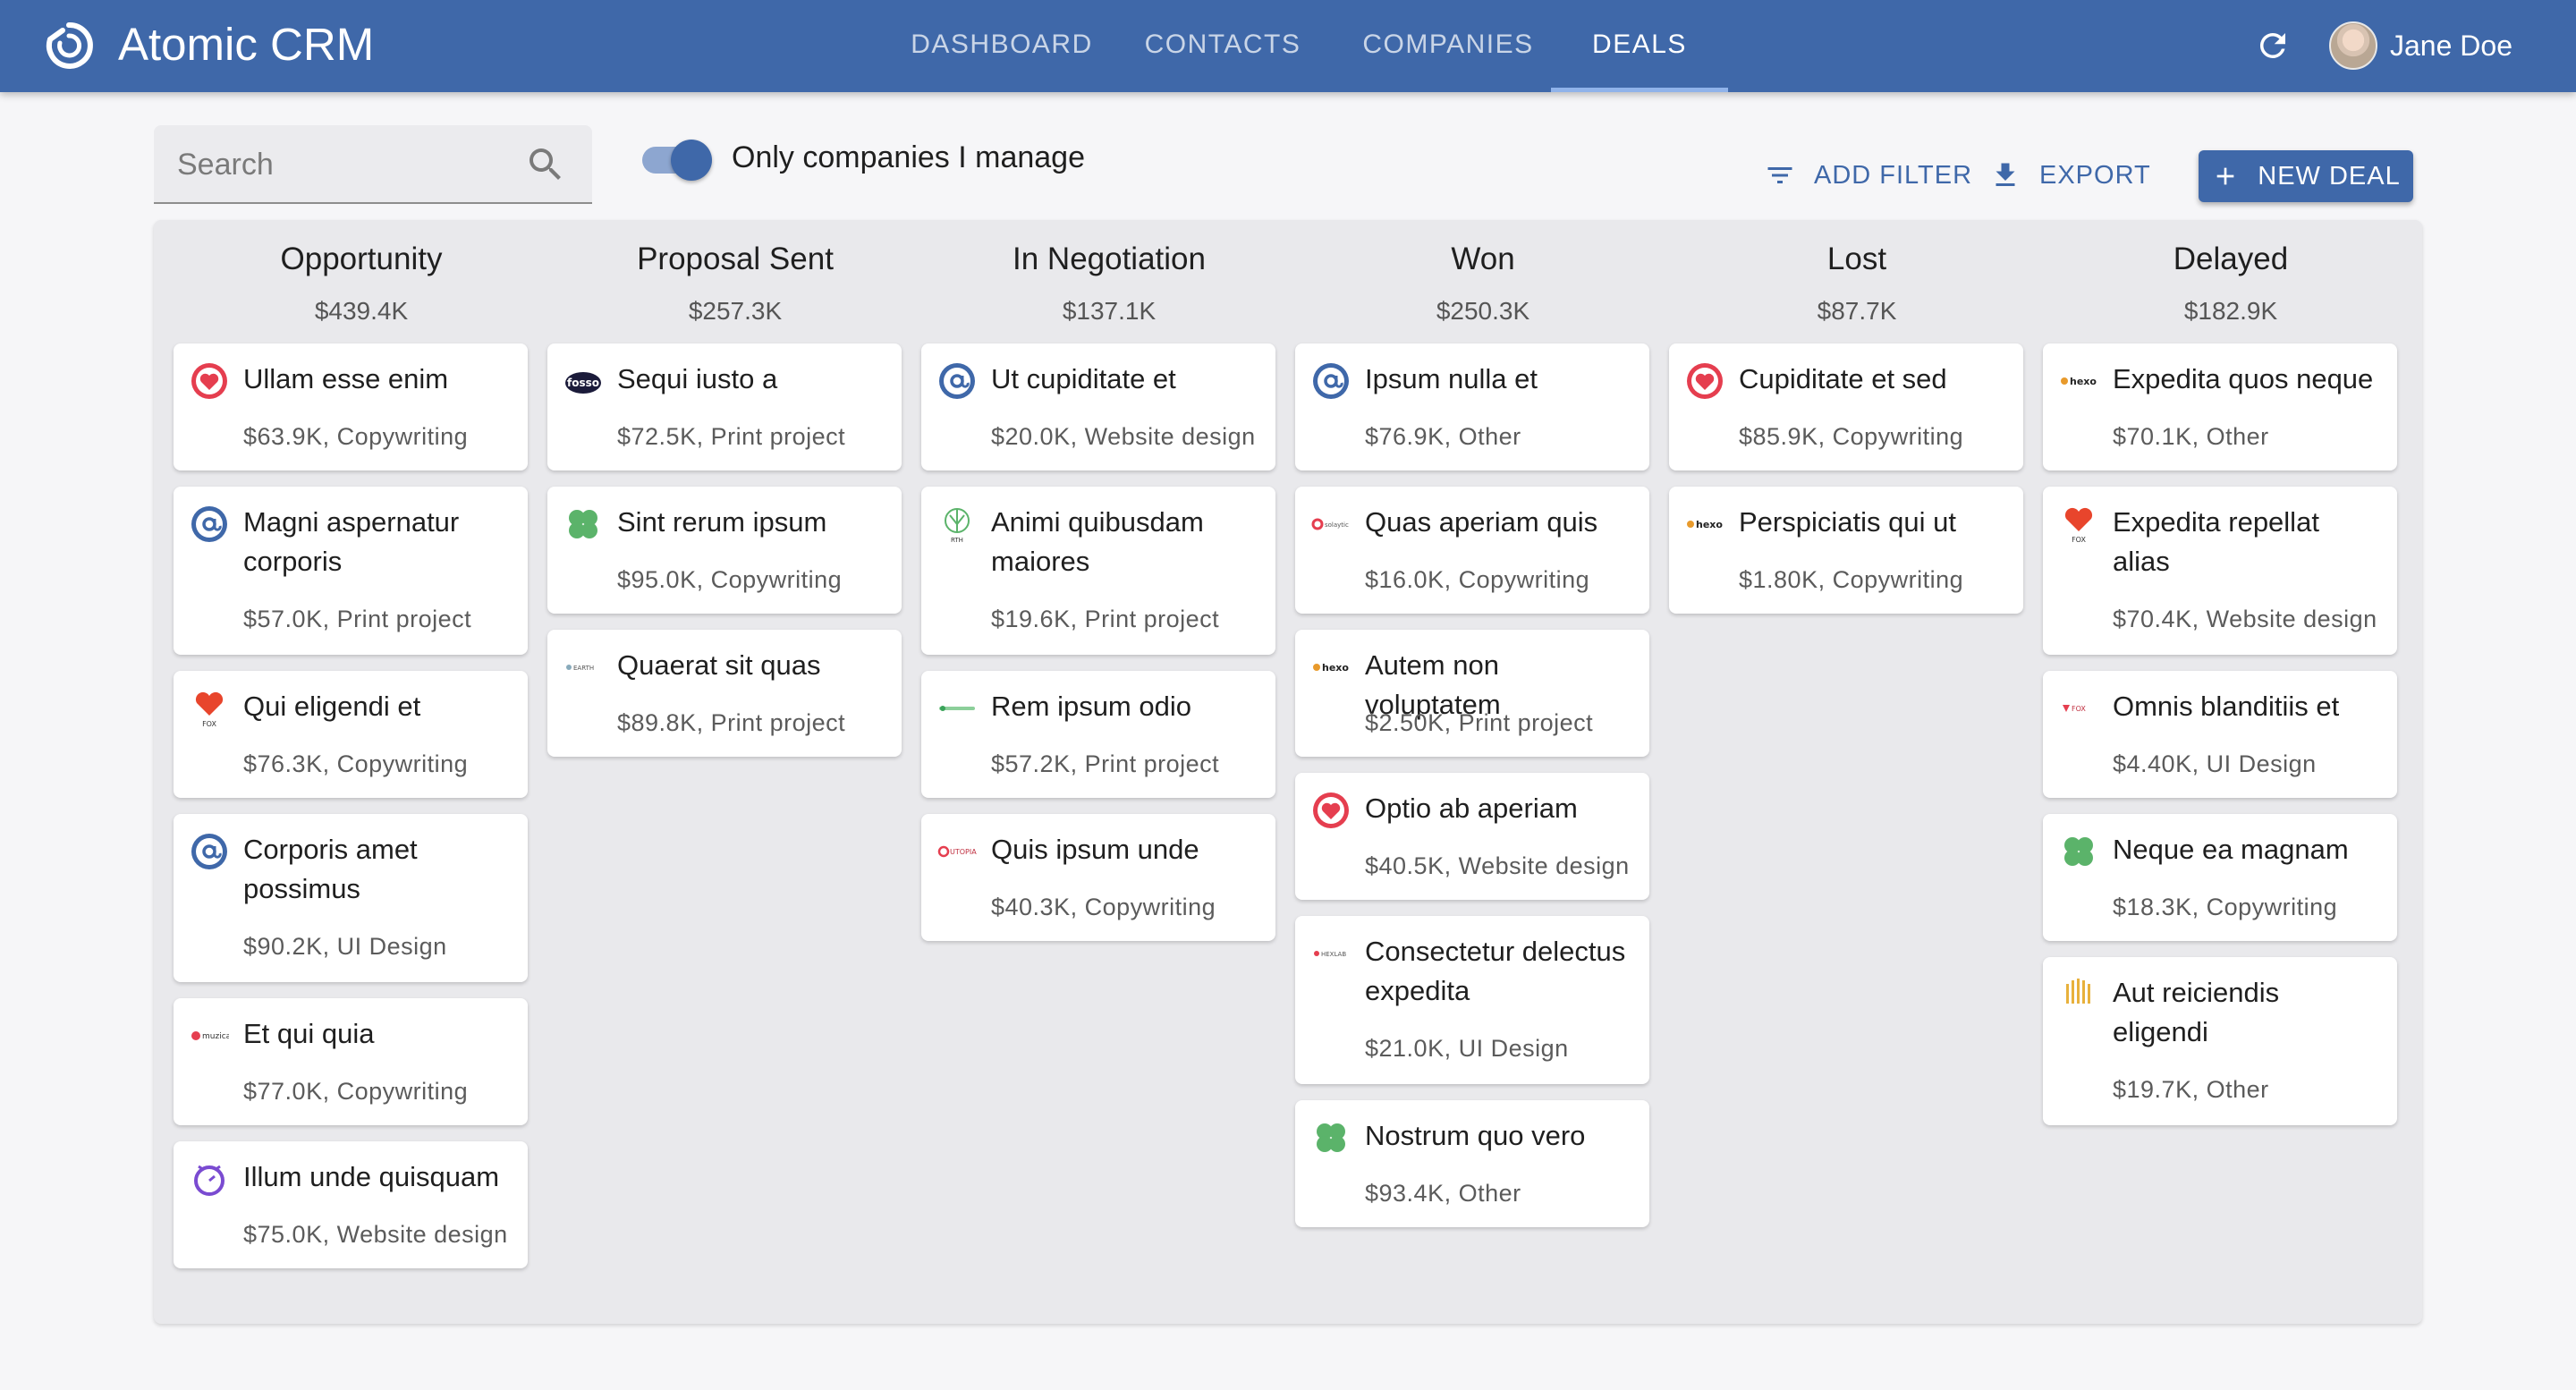 This screenshot has width=2576, height=1390. I want to click on deal-name: Consectetur delectus expedita, so click(1495, 971).